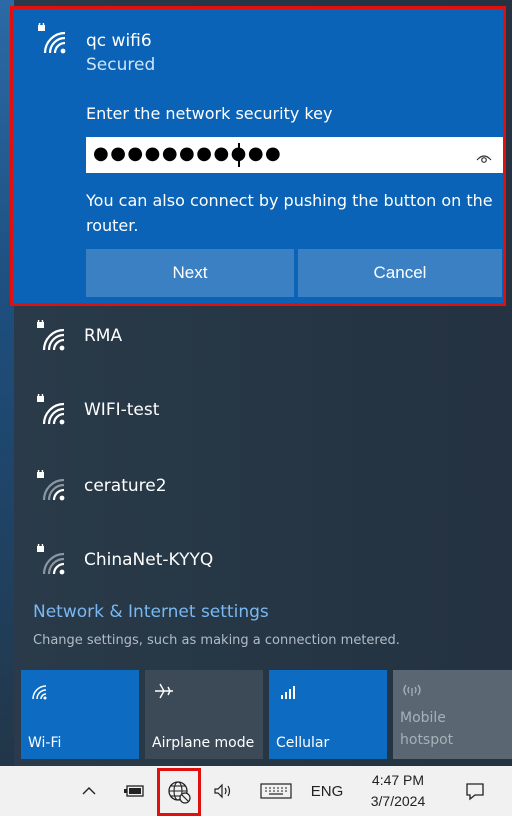  What do you see at coordinates (263, 412) in the screenshot?
I see `network-list-item: WIFI-test` at bounding box center [263, 412].